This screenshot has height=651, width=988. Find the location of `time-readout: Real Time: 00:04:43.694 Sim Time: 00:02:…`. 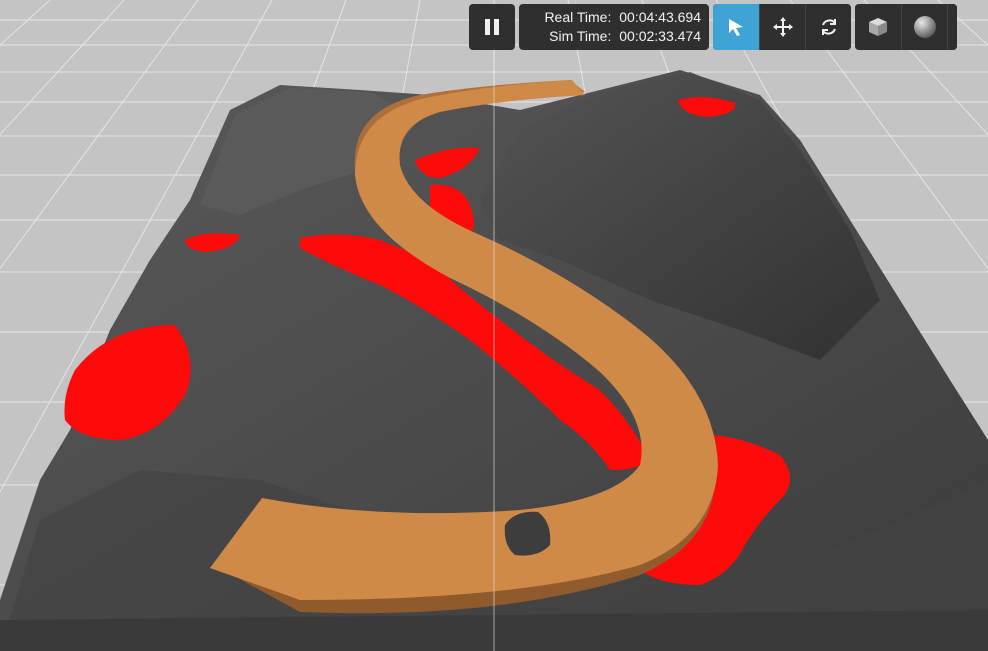

time-readout: Real Time: 00:04:43.694 Sim Time: 00:02:… is located at coordinates (614, 27).